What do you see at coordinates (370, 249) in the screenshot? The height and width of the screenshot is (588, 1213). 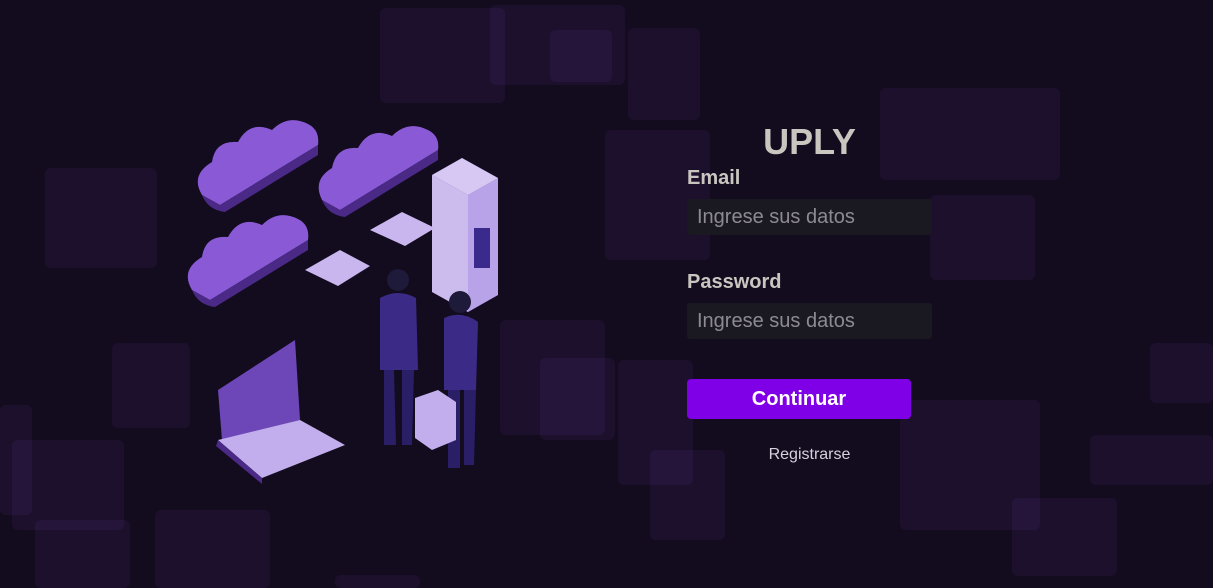 I see `document-icon` at bounding box center [370, 249].